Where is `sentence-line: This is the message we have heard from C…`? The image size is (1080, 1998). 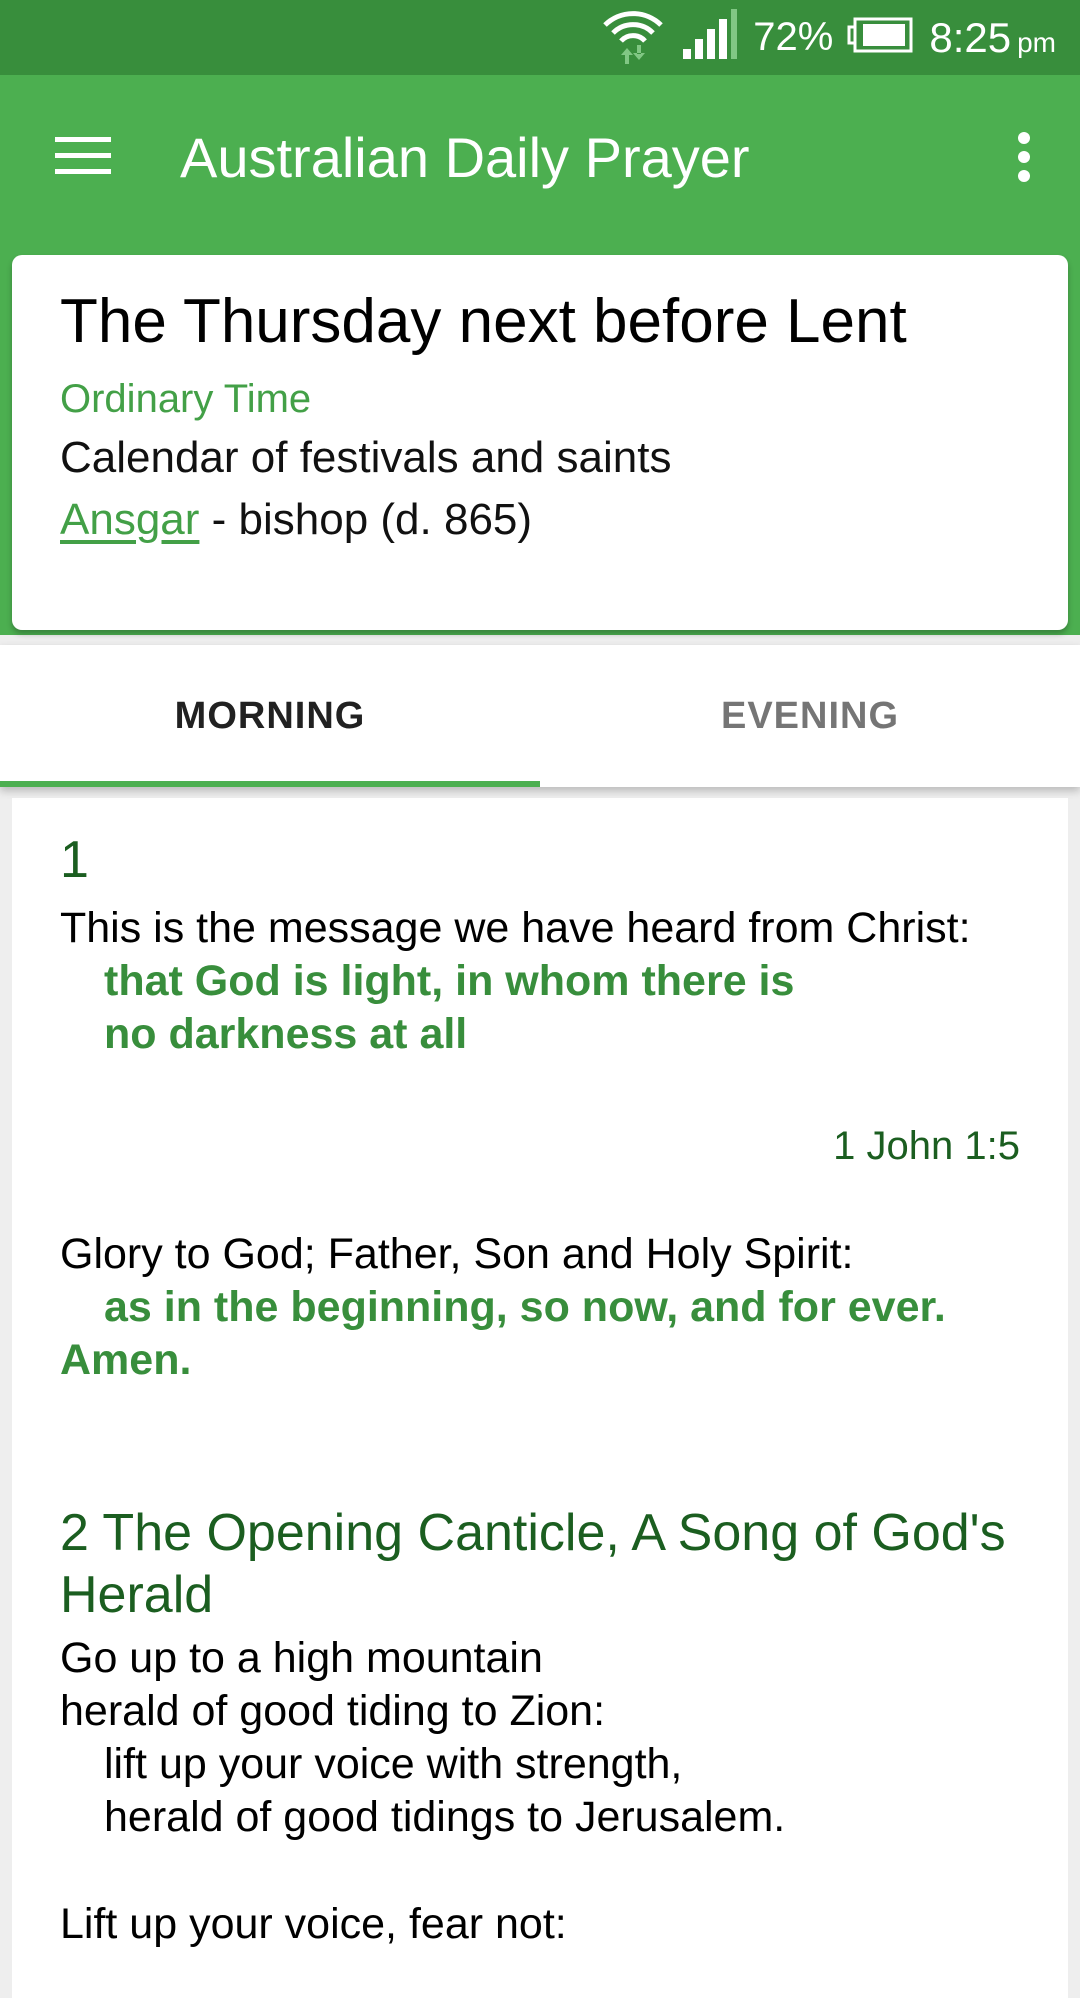 sentence-line: This is the message we have heard from C… is located at coordinates (515, 928).